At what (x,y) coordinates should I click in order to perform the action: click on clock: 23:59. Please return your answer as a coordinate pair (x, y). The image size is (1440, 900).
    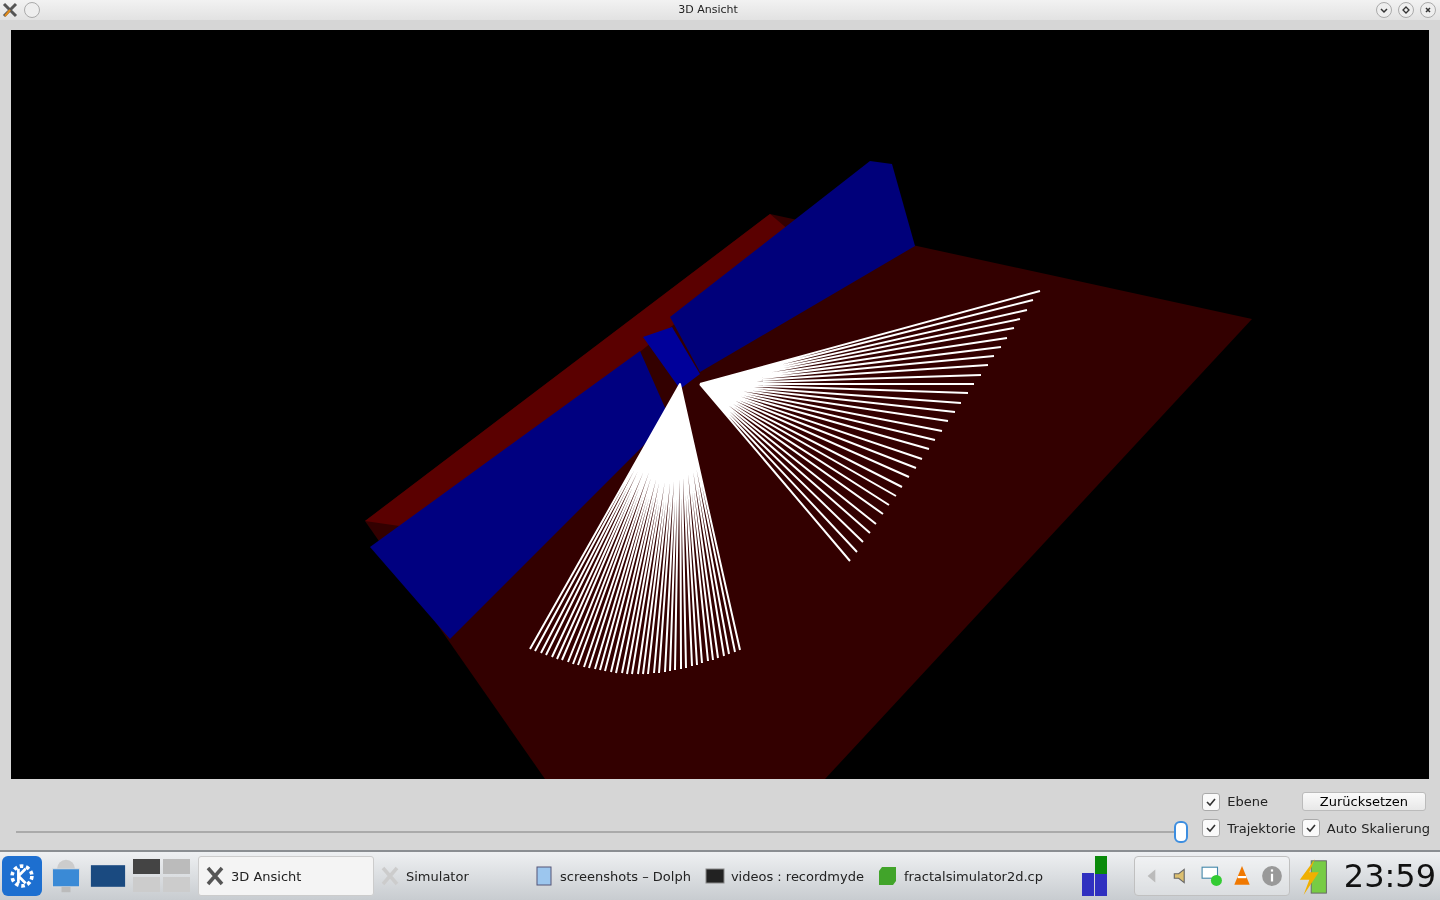
    Looking at the image, I should click on (1389, 876).